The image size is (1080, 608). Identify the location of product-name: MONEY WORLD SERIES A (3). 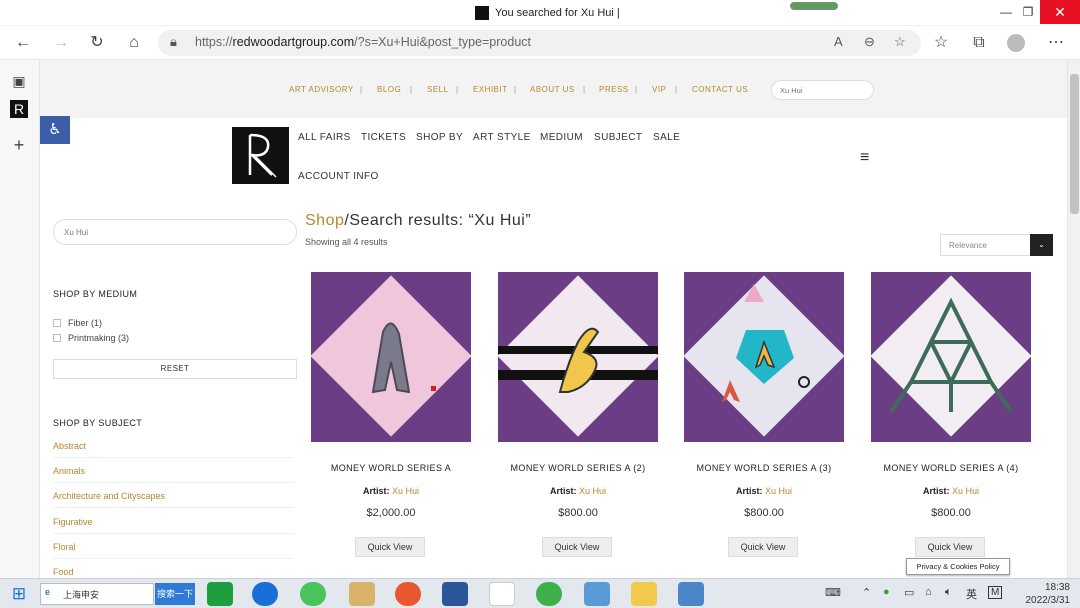
(764, 468).